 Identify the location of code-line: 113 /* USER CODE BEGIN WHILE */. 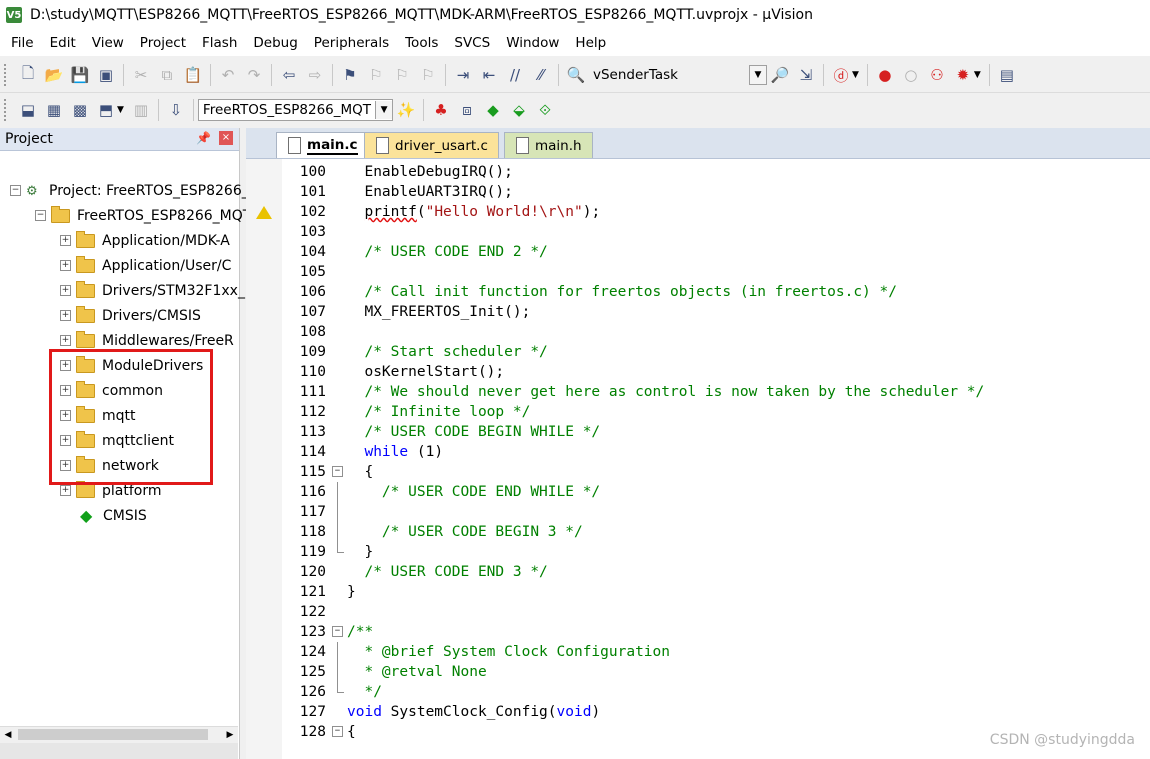
(698, 432).